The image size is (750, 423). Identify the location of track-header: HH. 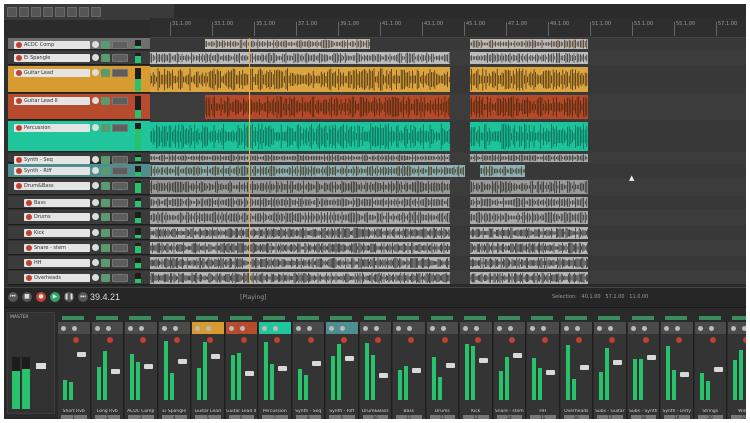
(79, 263).